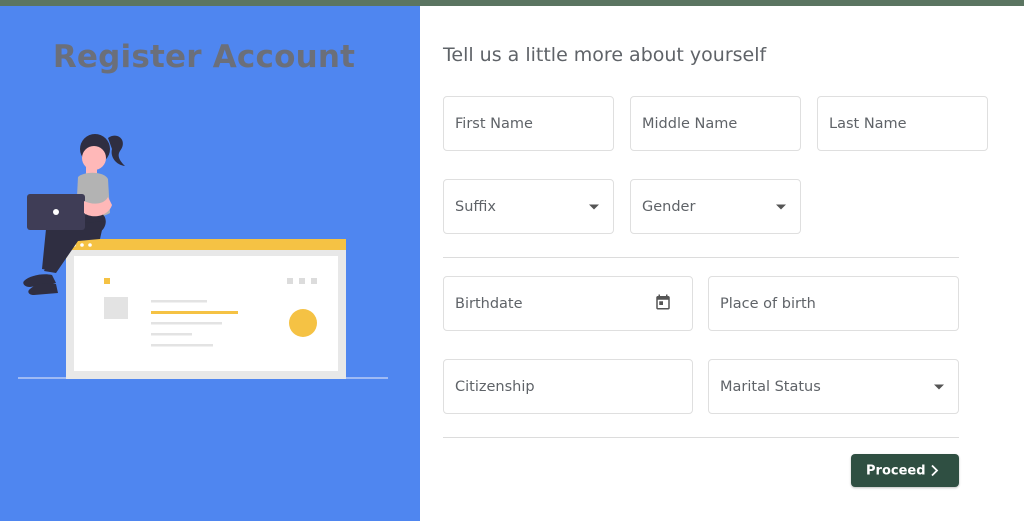 The height and width of the screenshot is (521, 1024). What do you see at coordinates (663, 304) in the screenshot?
I see `calendar-icon` at bounding box center [663, 304].